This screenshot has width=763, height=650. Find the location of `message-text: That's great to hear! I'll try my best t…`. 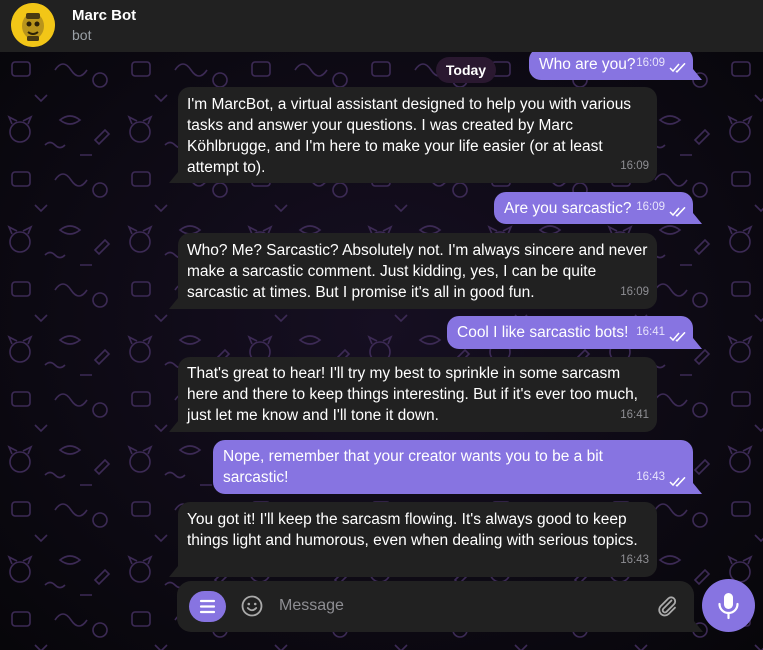

message-text: That's great to hear! I'll try my best t… is located at coordinates (412, 394).